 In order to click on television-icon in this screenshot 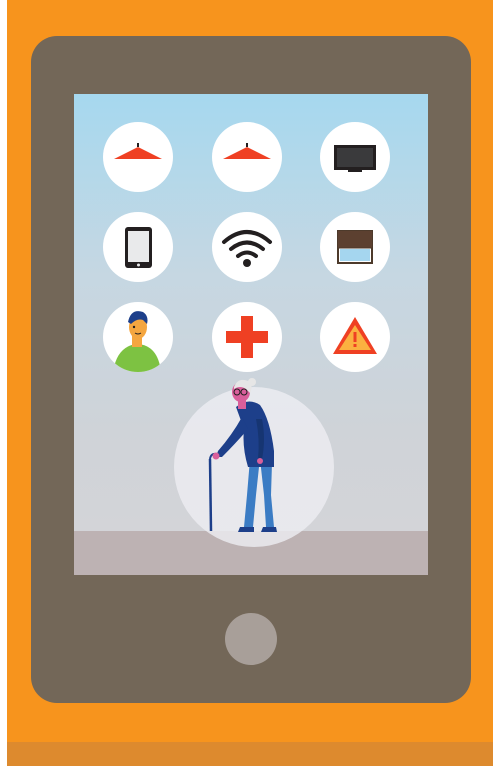, I will do `click(355, 158)`.